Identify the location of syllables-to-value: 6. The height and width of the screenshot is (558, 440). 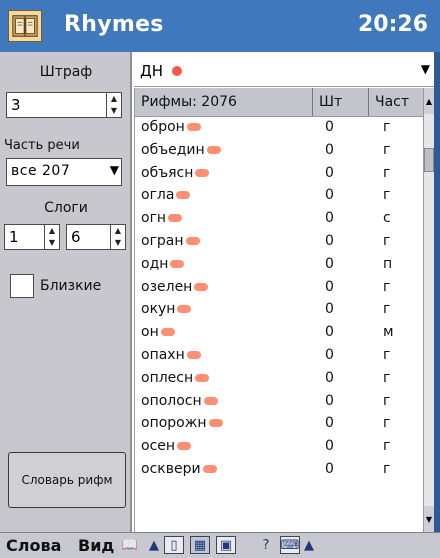
(76, 237).